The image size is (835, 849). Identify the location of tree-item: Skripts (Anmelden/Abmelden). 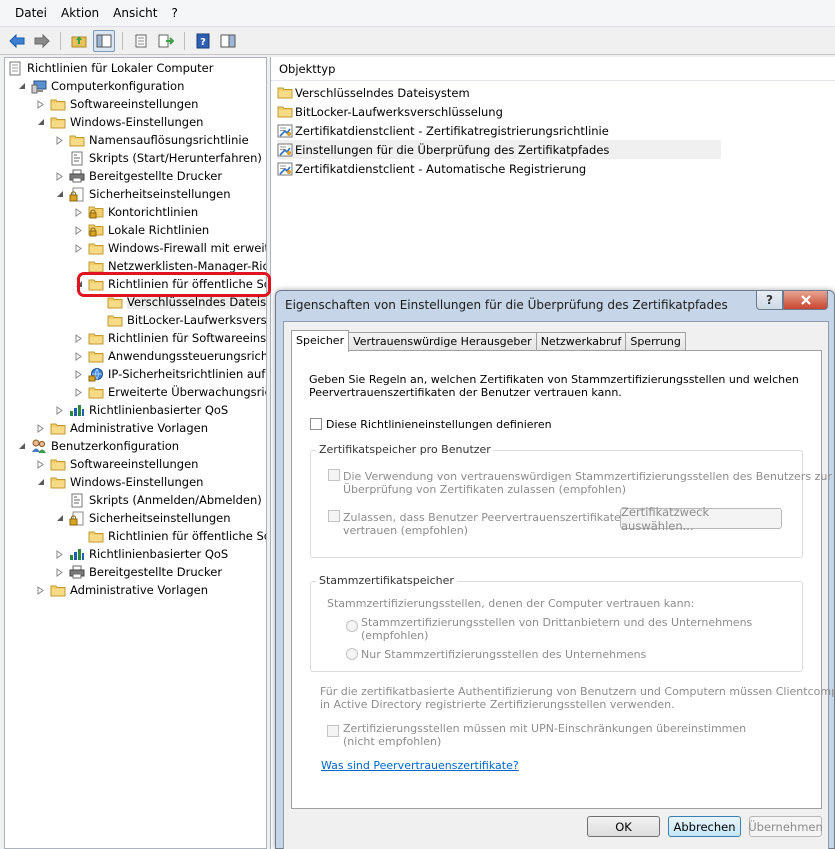
(158, 500).